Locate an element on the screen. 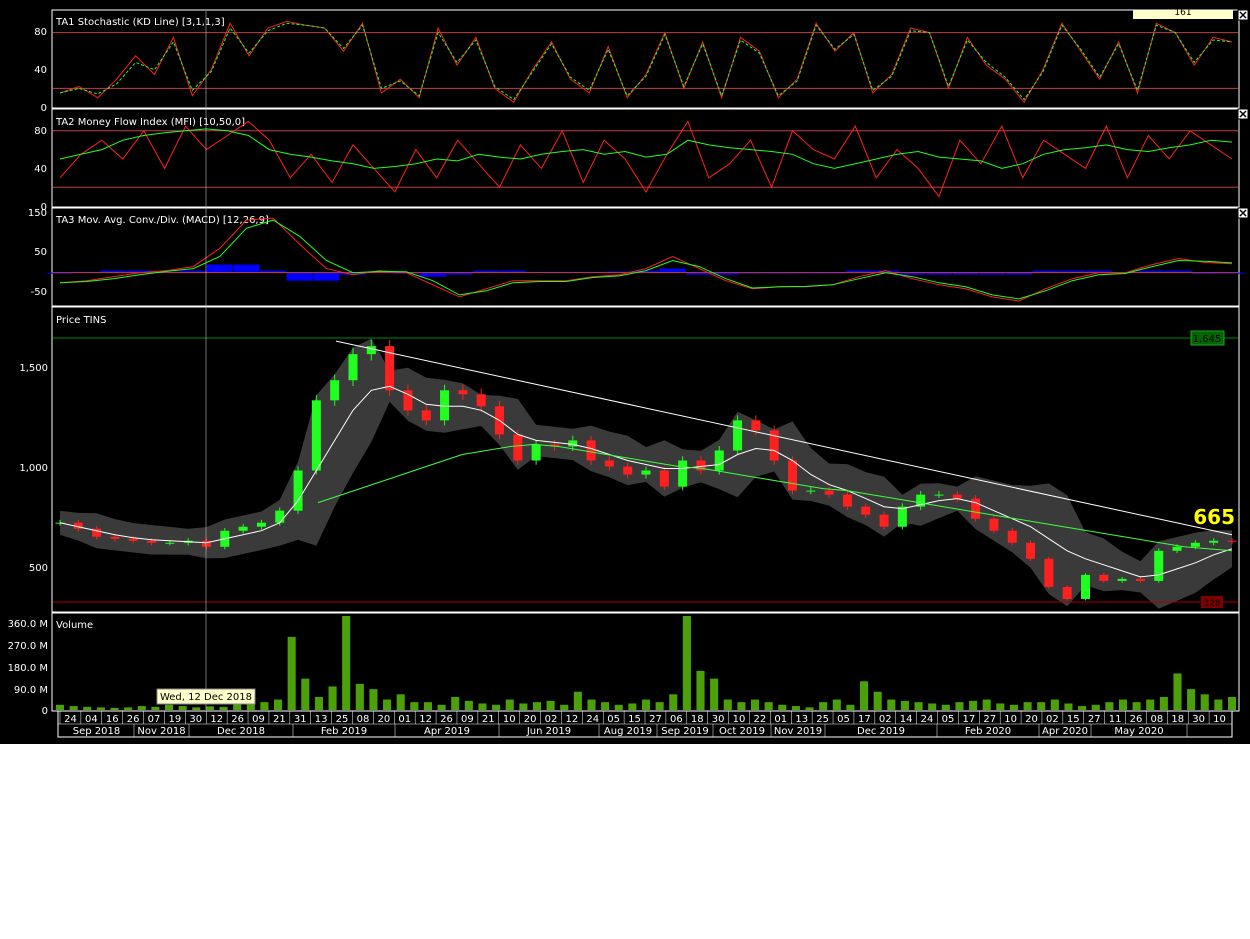 This screenshot has height=939, width=1250. x-tick-day: 10 is located at coordinates (739, 719).